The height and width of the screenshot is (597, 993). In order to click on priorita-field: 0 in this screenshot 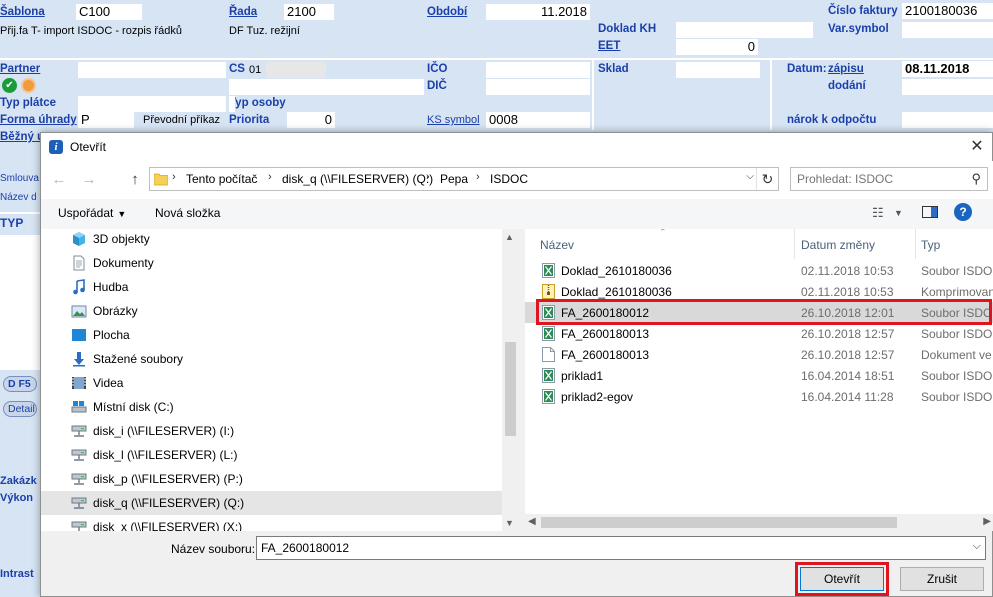, I will do `click(311, 120)`.